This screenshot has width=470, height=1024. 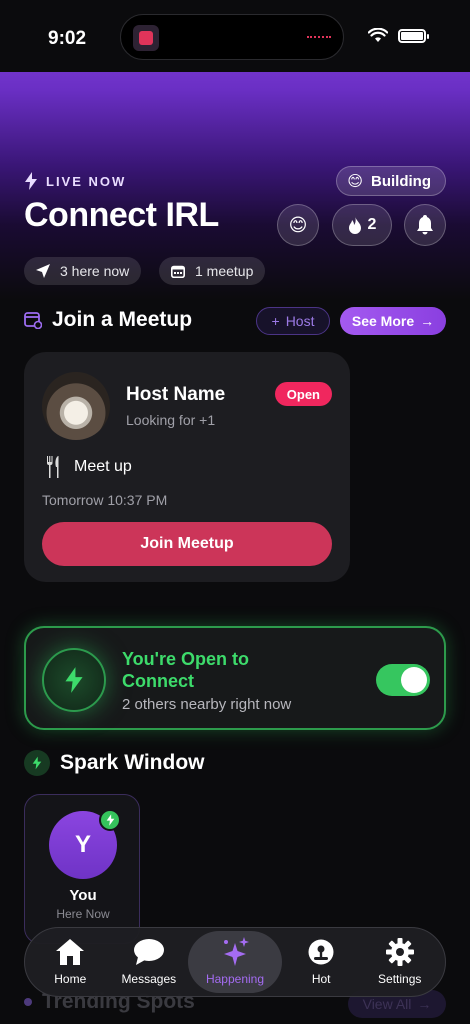 What do you see at coordinates (82, 869) in the screenshot?
I see `you-spark-card: Y You Here Now` at bounding box center [82, 869].